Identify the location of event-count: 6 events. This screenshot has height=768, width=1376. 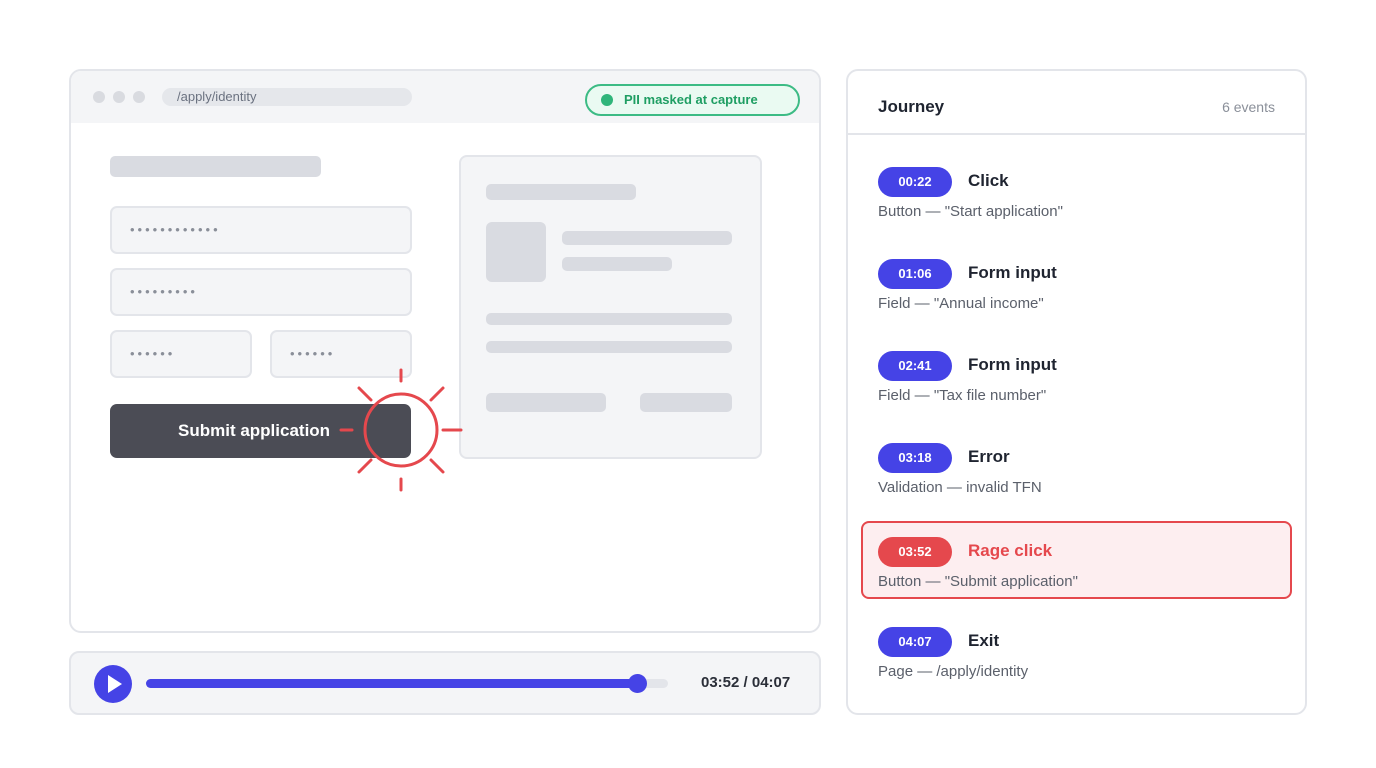
(1248, 107).